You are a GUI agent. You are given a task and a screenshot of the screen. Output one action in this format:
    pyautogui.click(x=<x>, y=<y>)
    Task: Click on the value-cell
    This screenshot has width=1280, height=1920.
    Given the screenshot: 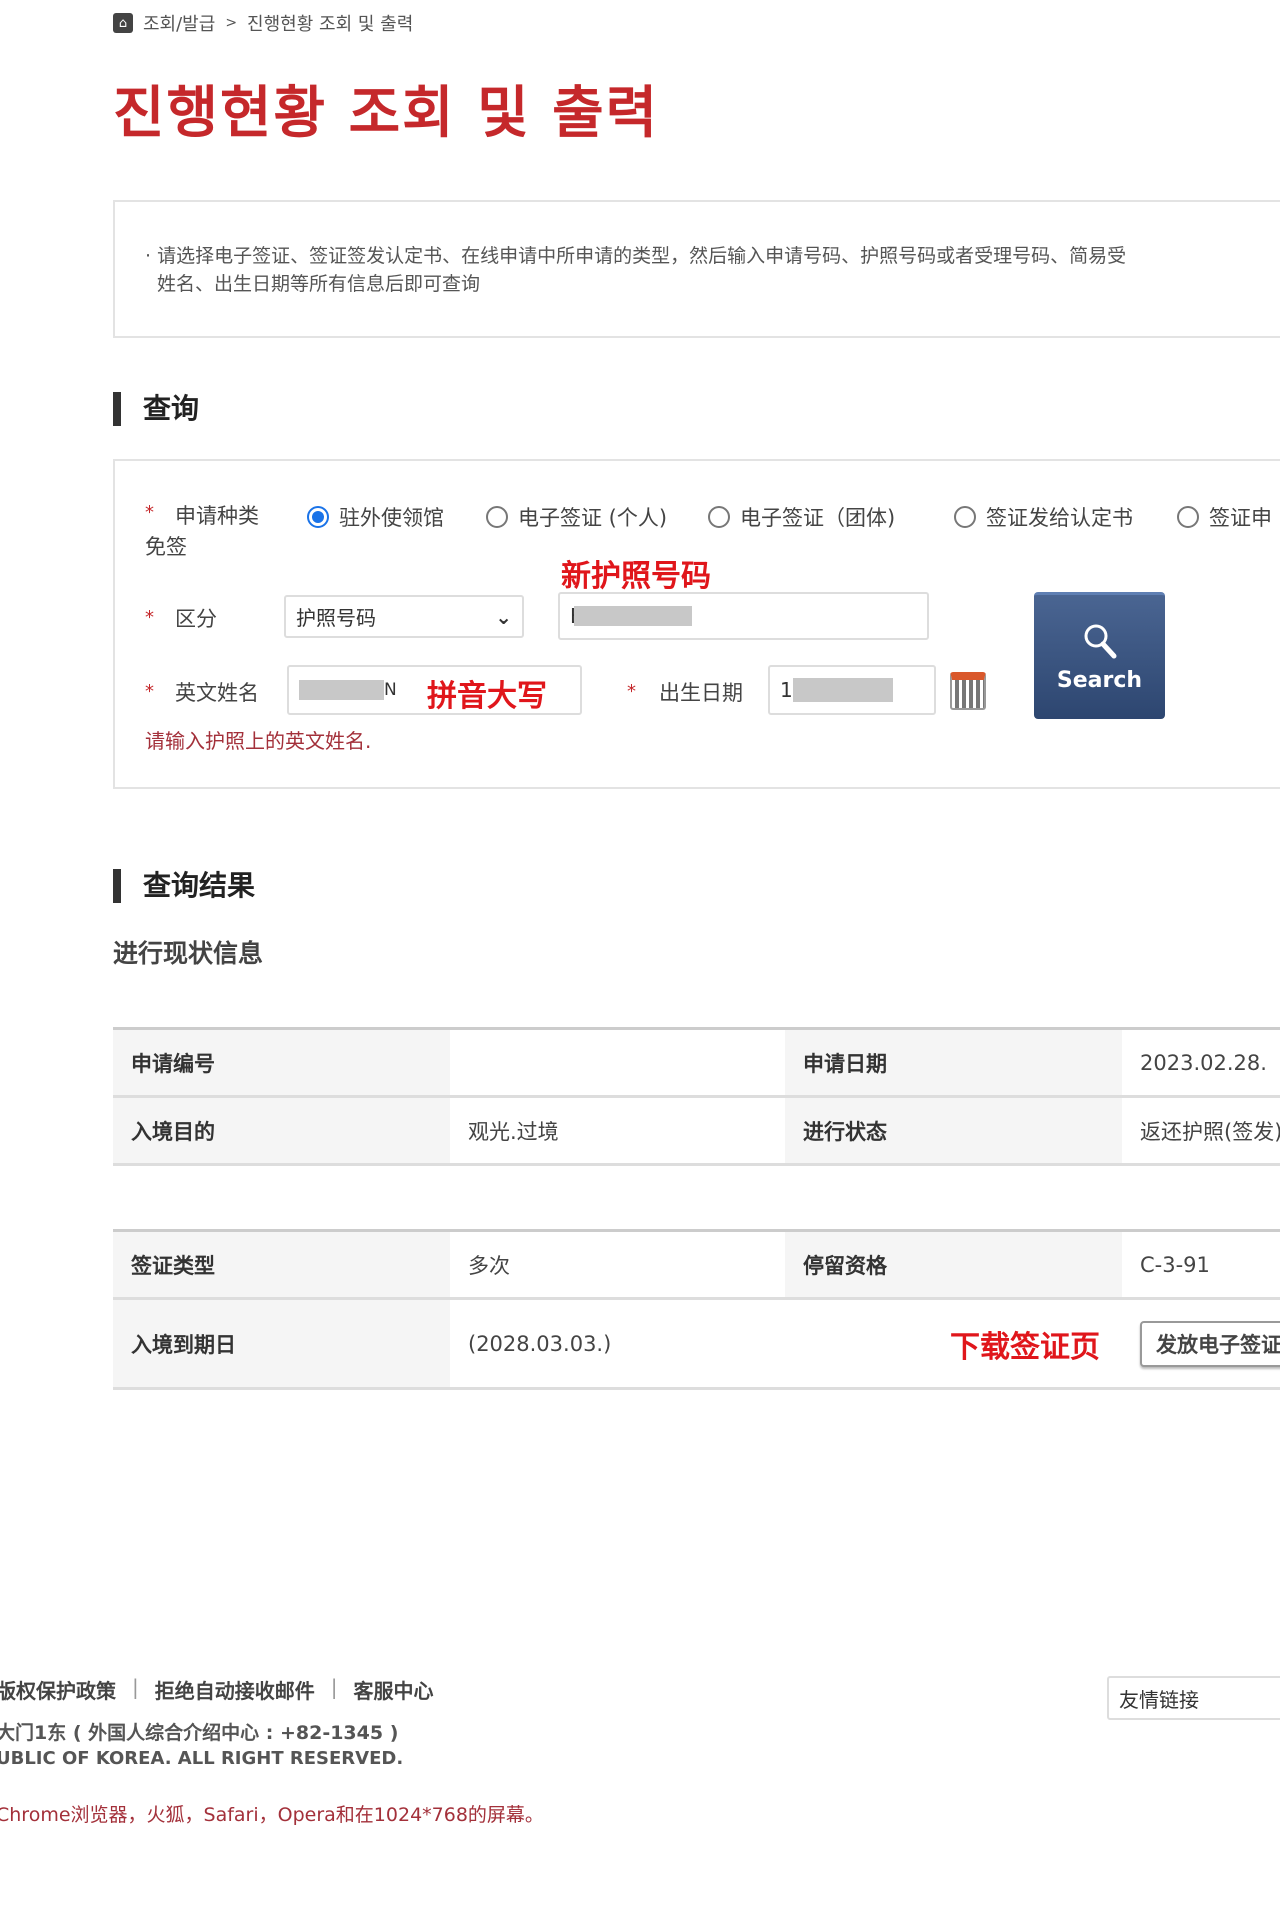 What is the action you would take?
    pyautogui.click(x=617, y=1063)
    